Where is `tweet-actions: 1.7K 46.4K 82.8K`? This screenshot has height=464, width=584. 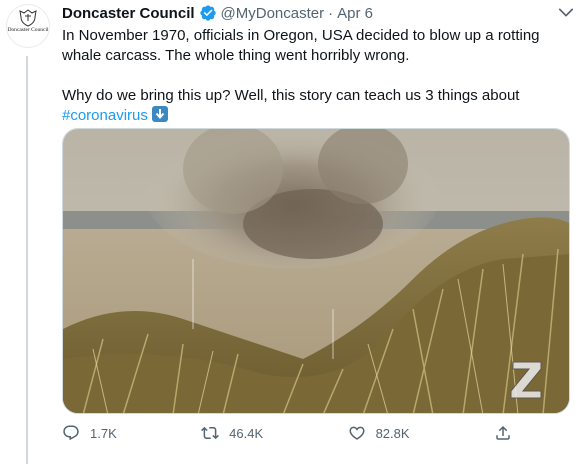
tweet-actions: 1.7K 46.4K 82.8K is located at coordinates (287, 433).